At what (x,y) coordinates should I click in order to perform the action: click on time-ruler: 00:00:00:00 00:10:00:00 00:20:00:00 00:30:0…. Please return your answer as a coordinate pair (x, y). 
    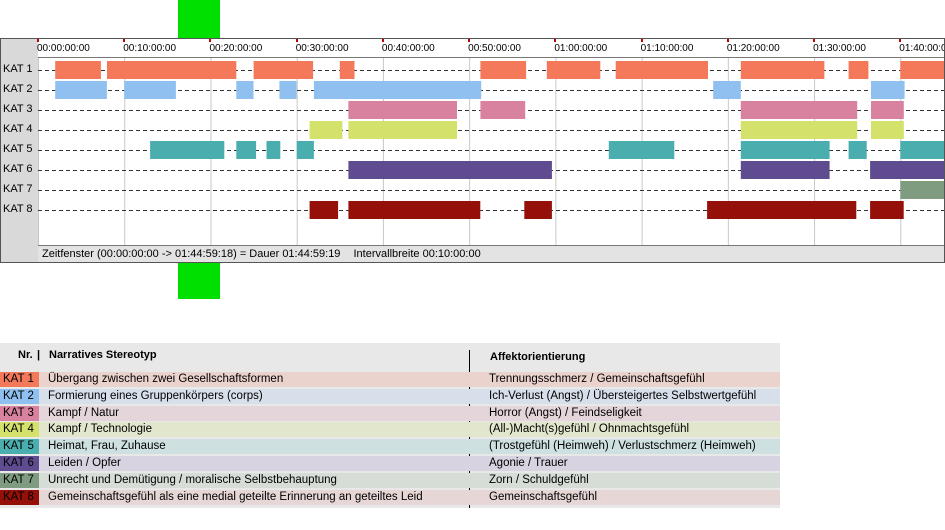
    Looking at the image, I should click on (490, 48).